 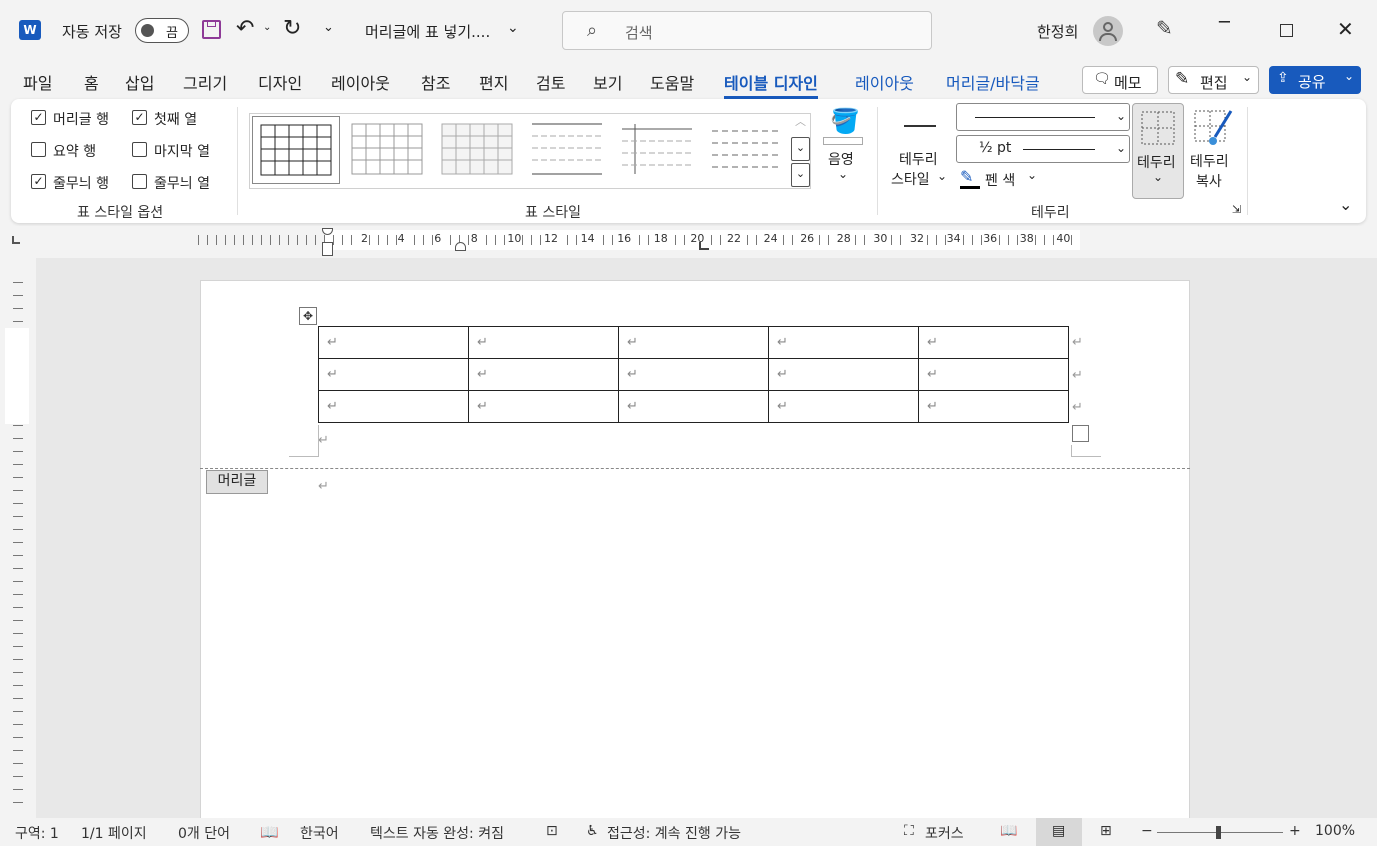 I want to click on left-indent-marker, so click(x=327, y=249).